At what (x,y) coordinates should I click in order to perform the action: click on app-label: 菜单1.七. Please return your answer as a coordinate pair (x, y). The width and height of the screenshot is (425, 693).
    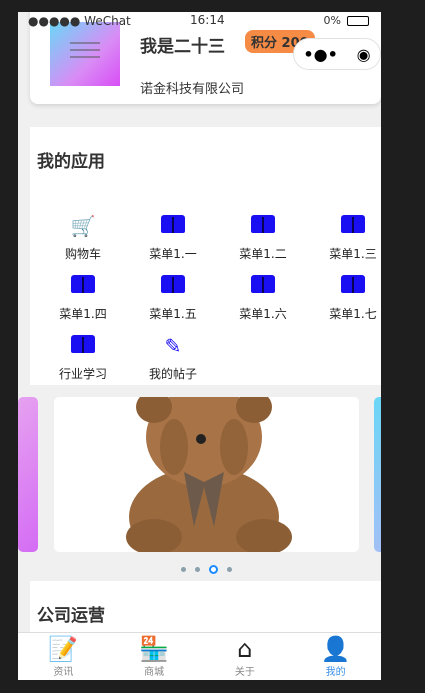
    Looking at the image, I should click on (353, 314).